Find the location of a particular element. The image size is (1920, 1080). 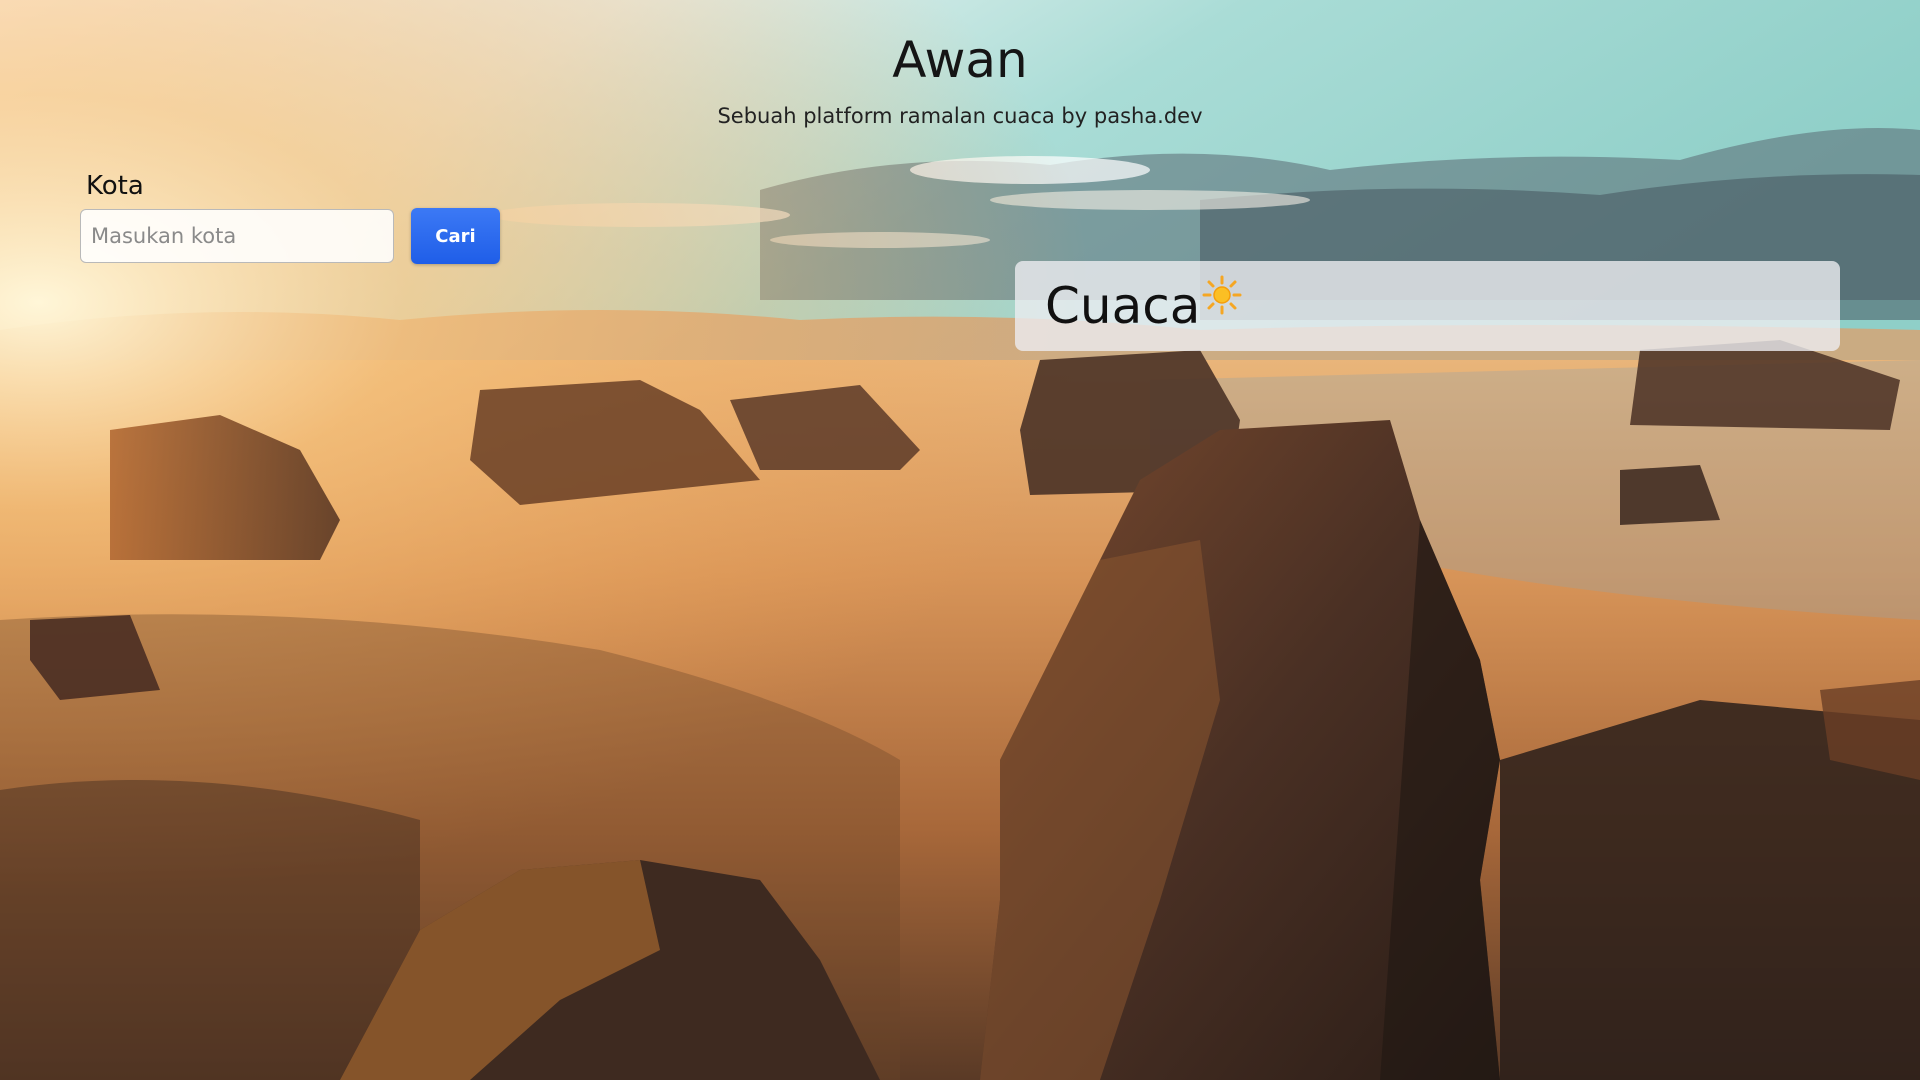

city-input is located at coordinates (237, 236).